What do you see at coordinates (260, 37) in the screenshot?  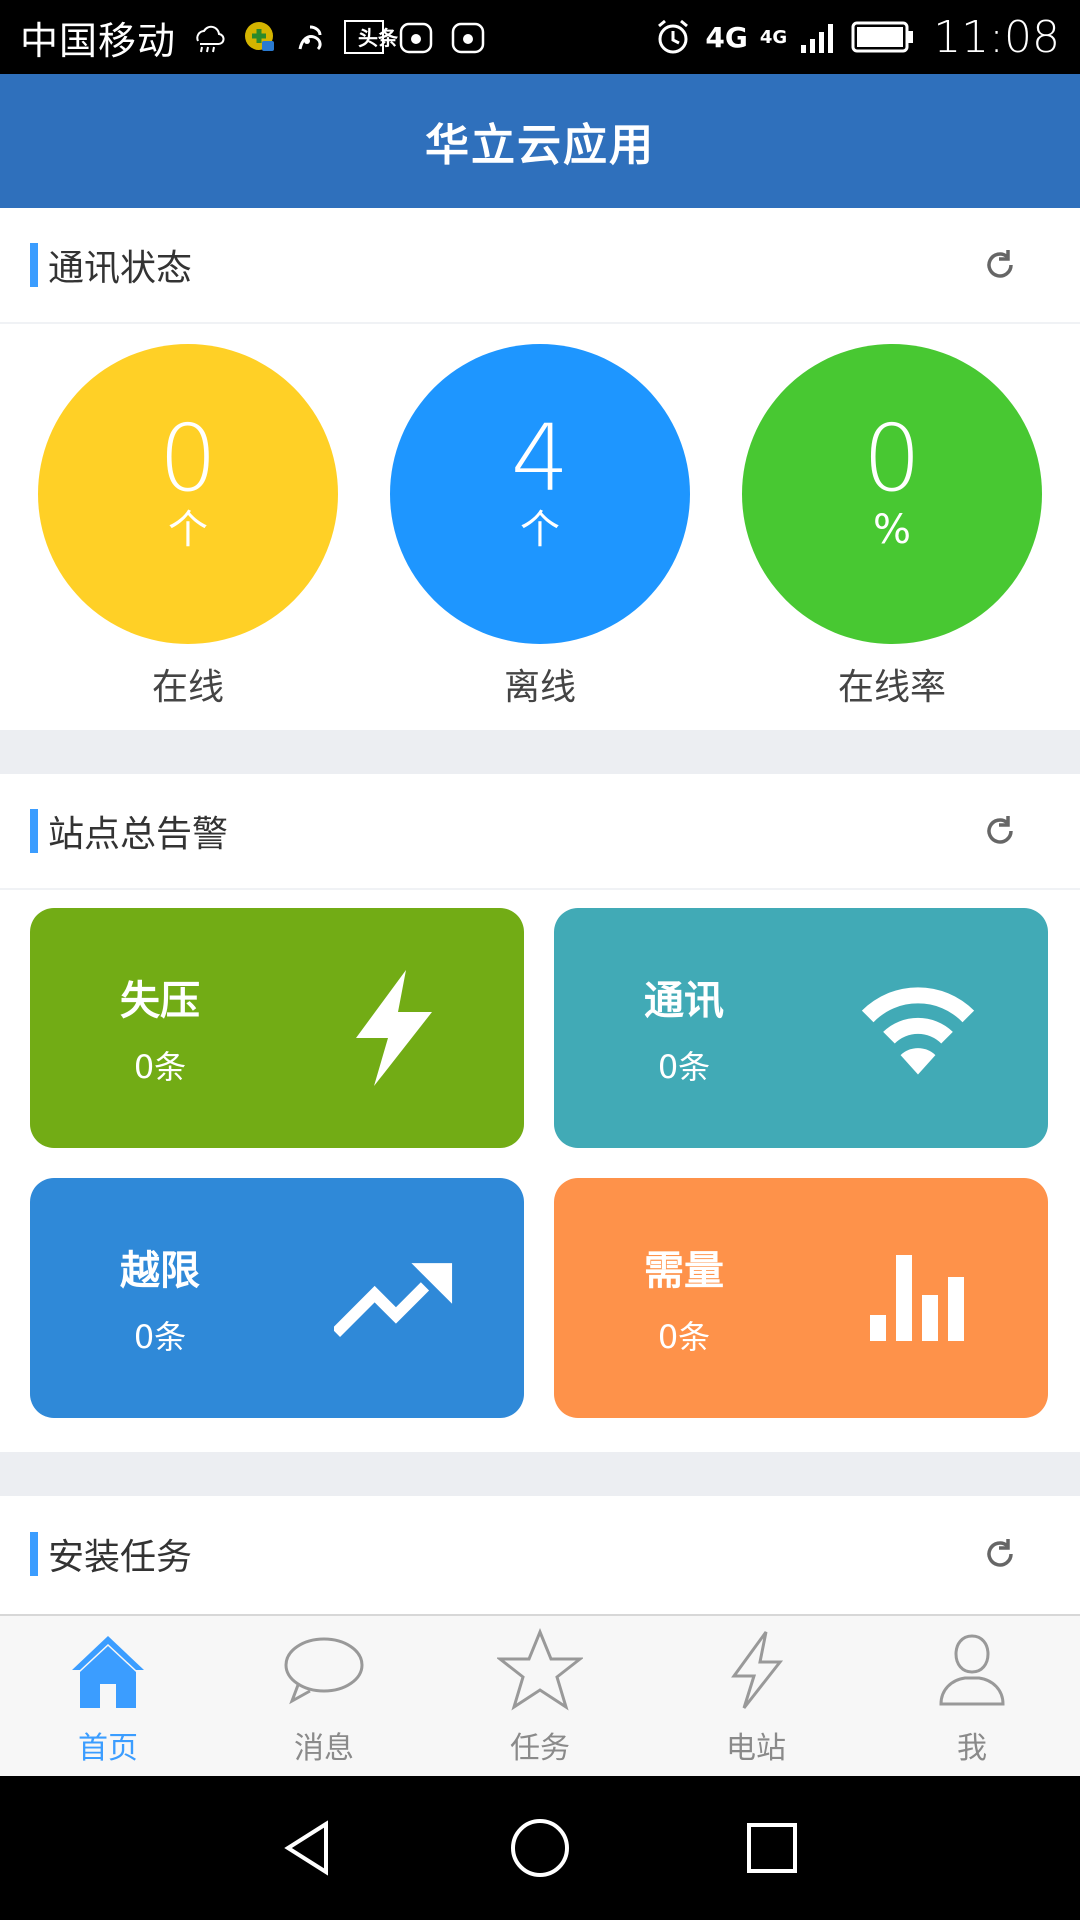 I see `app-icon` at bounding box center [260, 37].